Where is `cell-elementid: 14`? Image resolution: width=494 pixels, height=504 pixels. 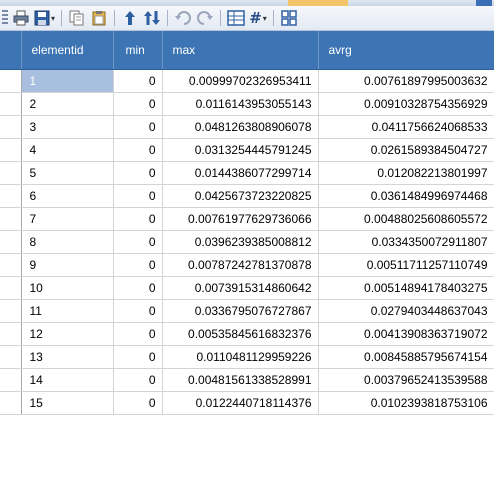
cell-elementid: 14 is located at coordinates (67, 380).